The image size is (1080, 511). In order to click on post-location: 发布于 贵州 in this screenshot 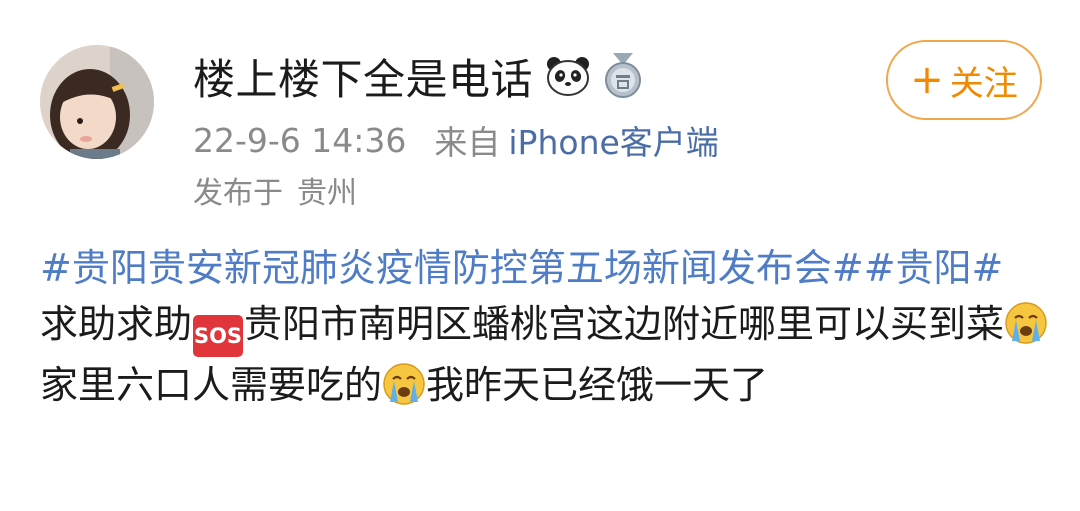, I will do `click(275, 190)`.